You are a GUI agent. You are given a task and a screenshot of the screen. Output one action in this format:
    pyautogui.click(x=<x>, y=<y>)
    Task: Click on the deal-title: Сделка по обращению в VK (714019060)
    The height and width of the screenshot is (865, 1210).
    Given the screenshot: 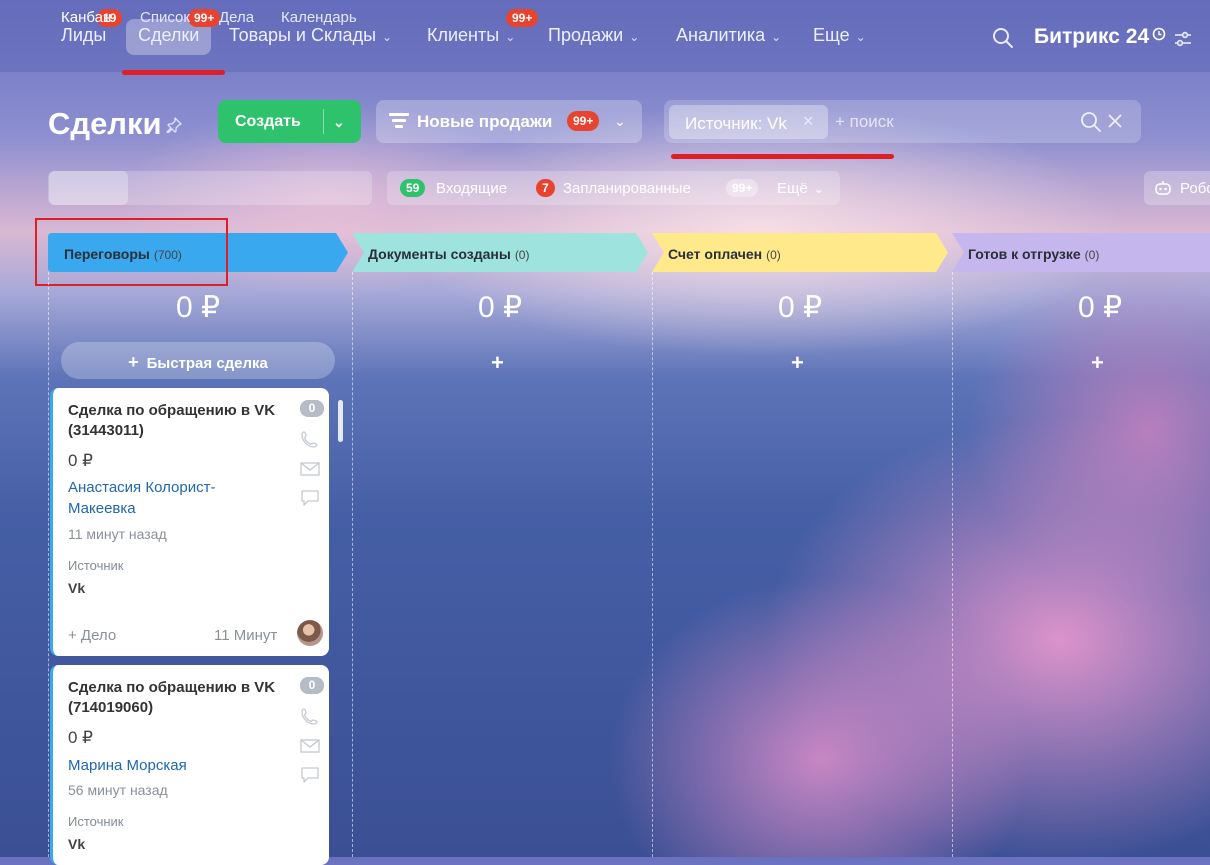 What is the action you would take?
    pyautogui.click(x=178, y=698)
    